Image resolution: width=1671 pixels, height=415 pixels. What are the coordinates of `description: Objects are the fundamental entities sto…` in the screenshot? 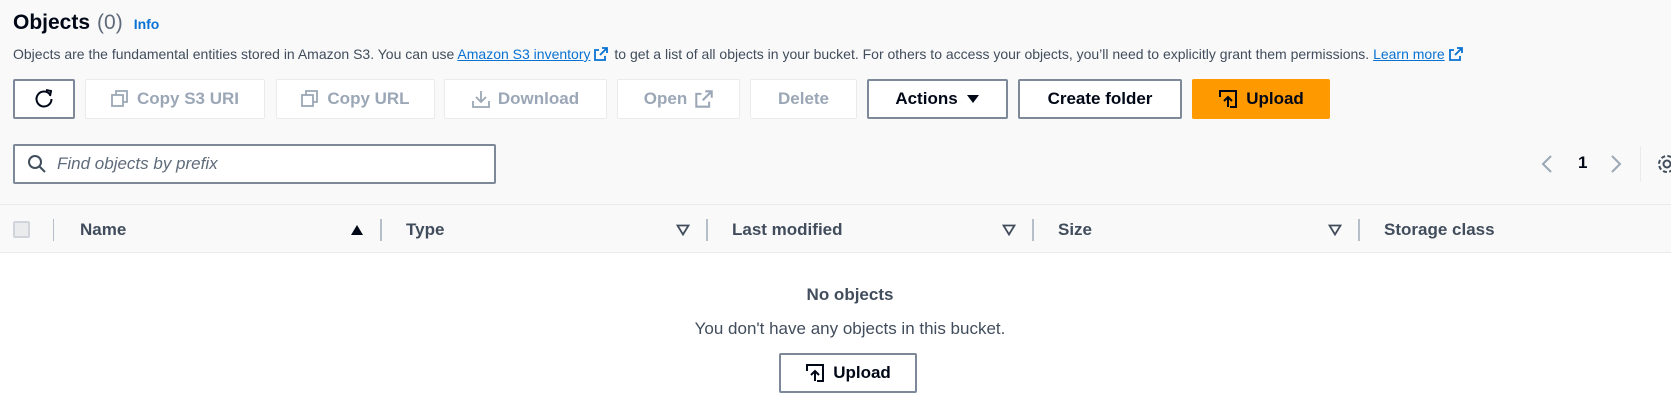 It's located at (739, 54).